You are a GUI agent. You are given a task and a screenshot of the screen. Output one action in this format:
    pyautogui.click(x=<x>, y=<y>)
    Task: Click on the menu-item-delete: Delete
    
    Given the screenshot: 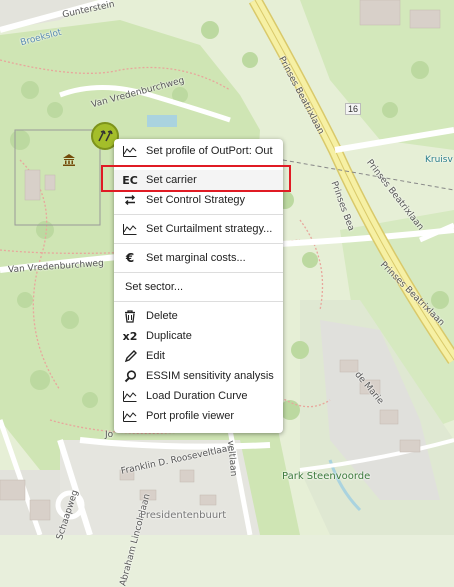 What is the action you would take?
    pyautogui.click(x=198, y=316)
    